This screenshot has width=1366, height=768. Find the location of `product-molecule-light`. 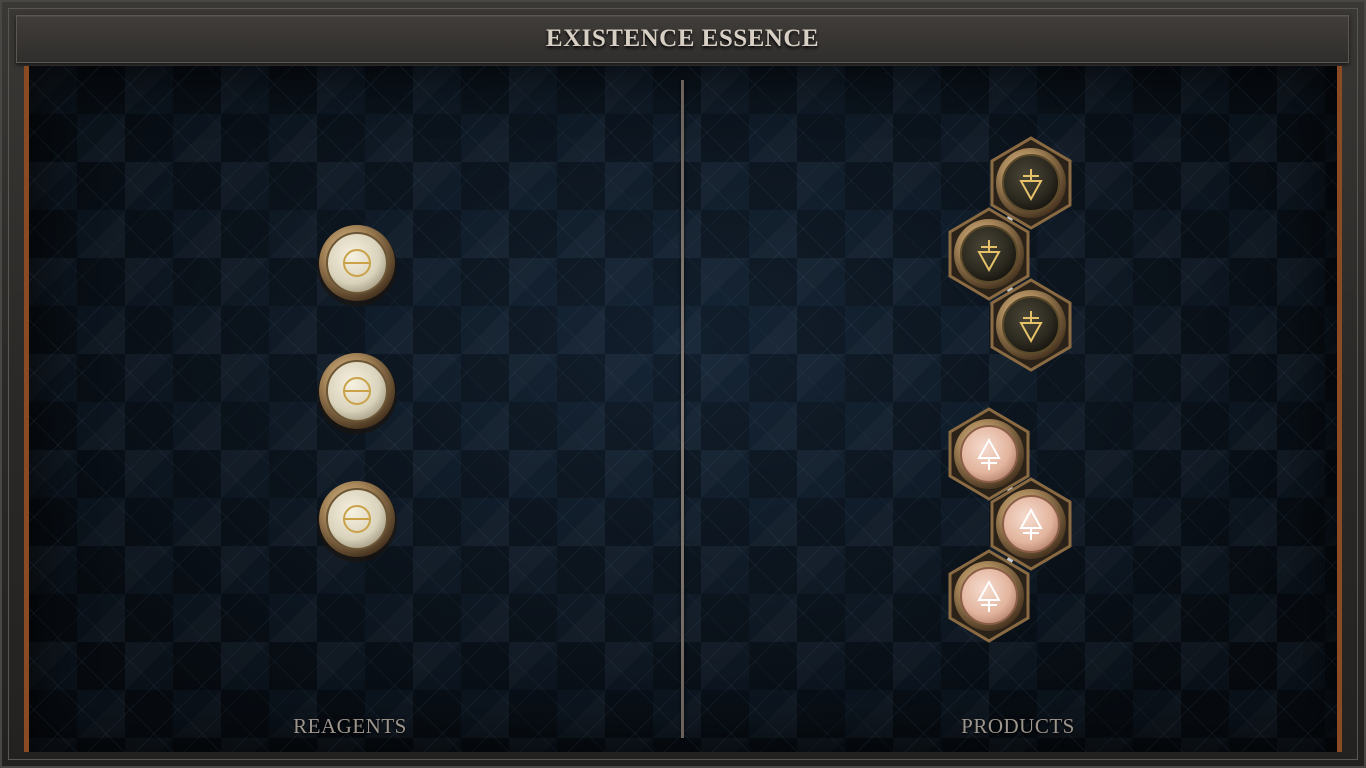

product-molecule-light is located at coordinates (1010, 525).